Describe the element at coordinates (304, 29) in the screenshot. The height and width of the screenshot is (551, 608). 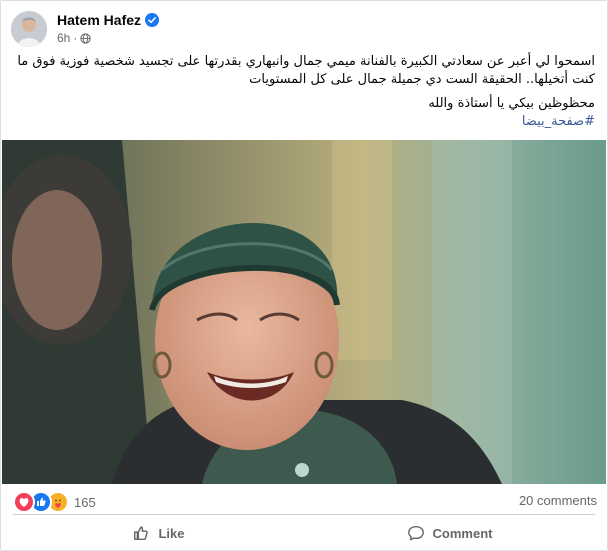
I see `post-header: Hatem Hafez 6h ·` at that location.